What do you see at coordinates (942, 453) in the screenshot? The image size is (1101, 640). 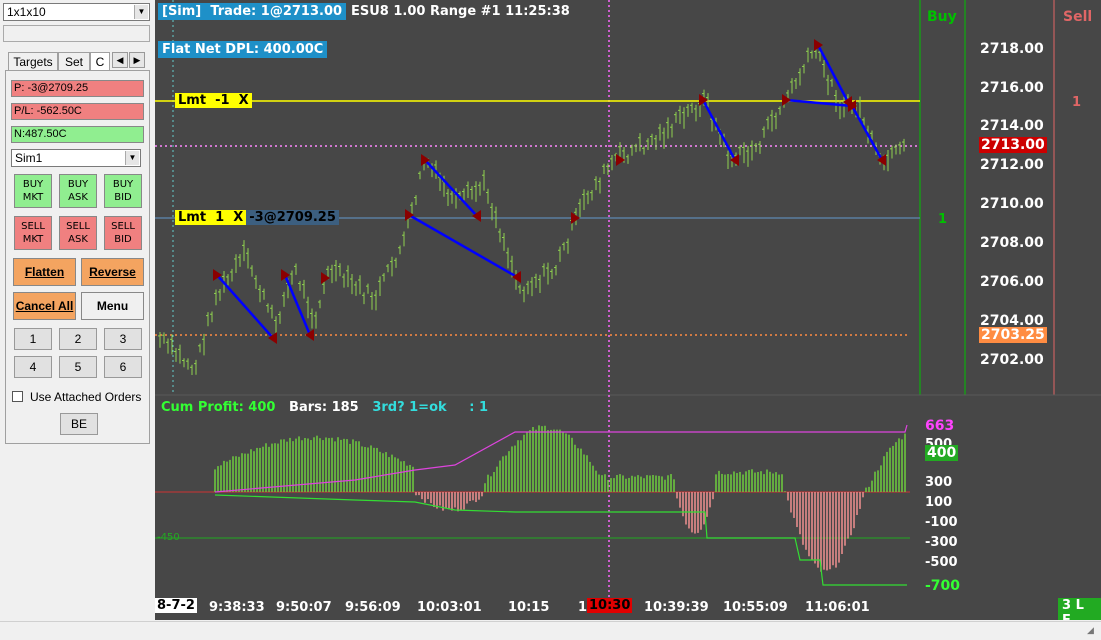 I see `lower-axis-current: 400` at bounding box center [942, 453].